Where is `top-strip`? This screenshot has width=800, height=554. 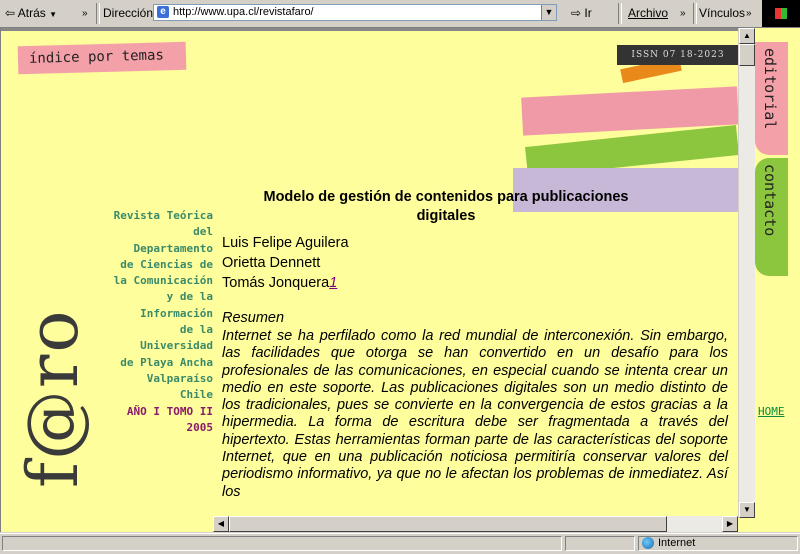 top-strip is located at coordinates (369, 29).